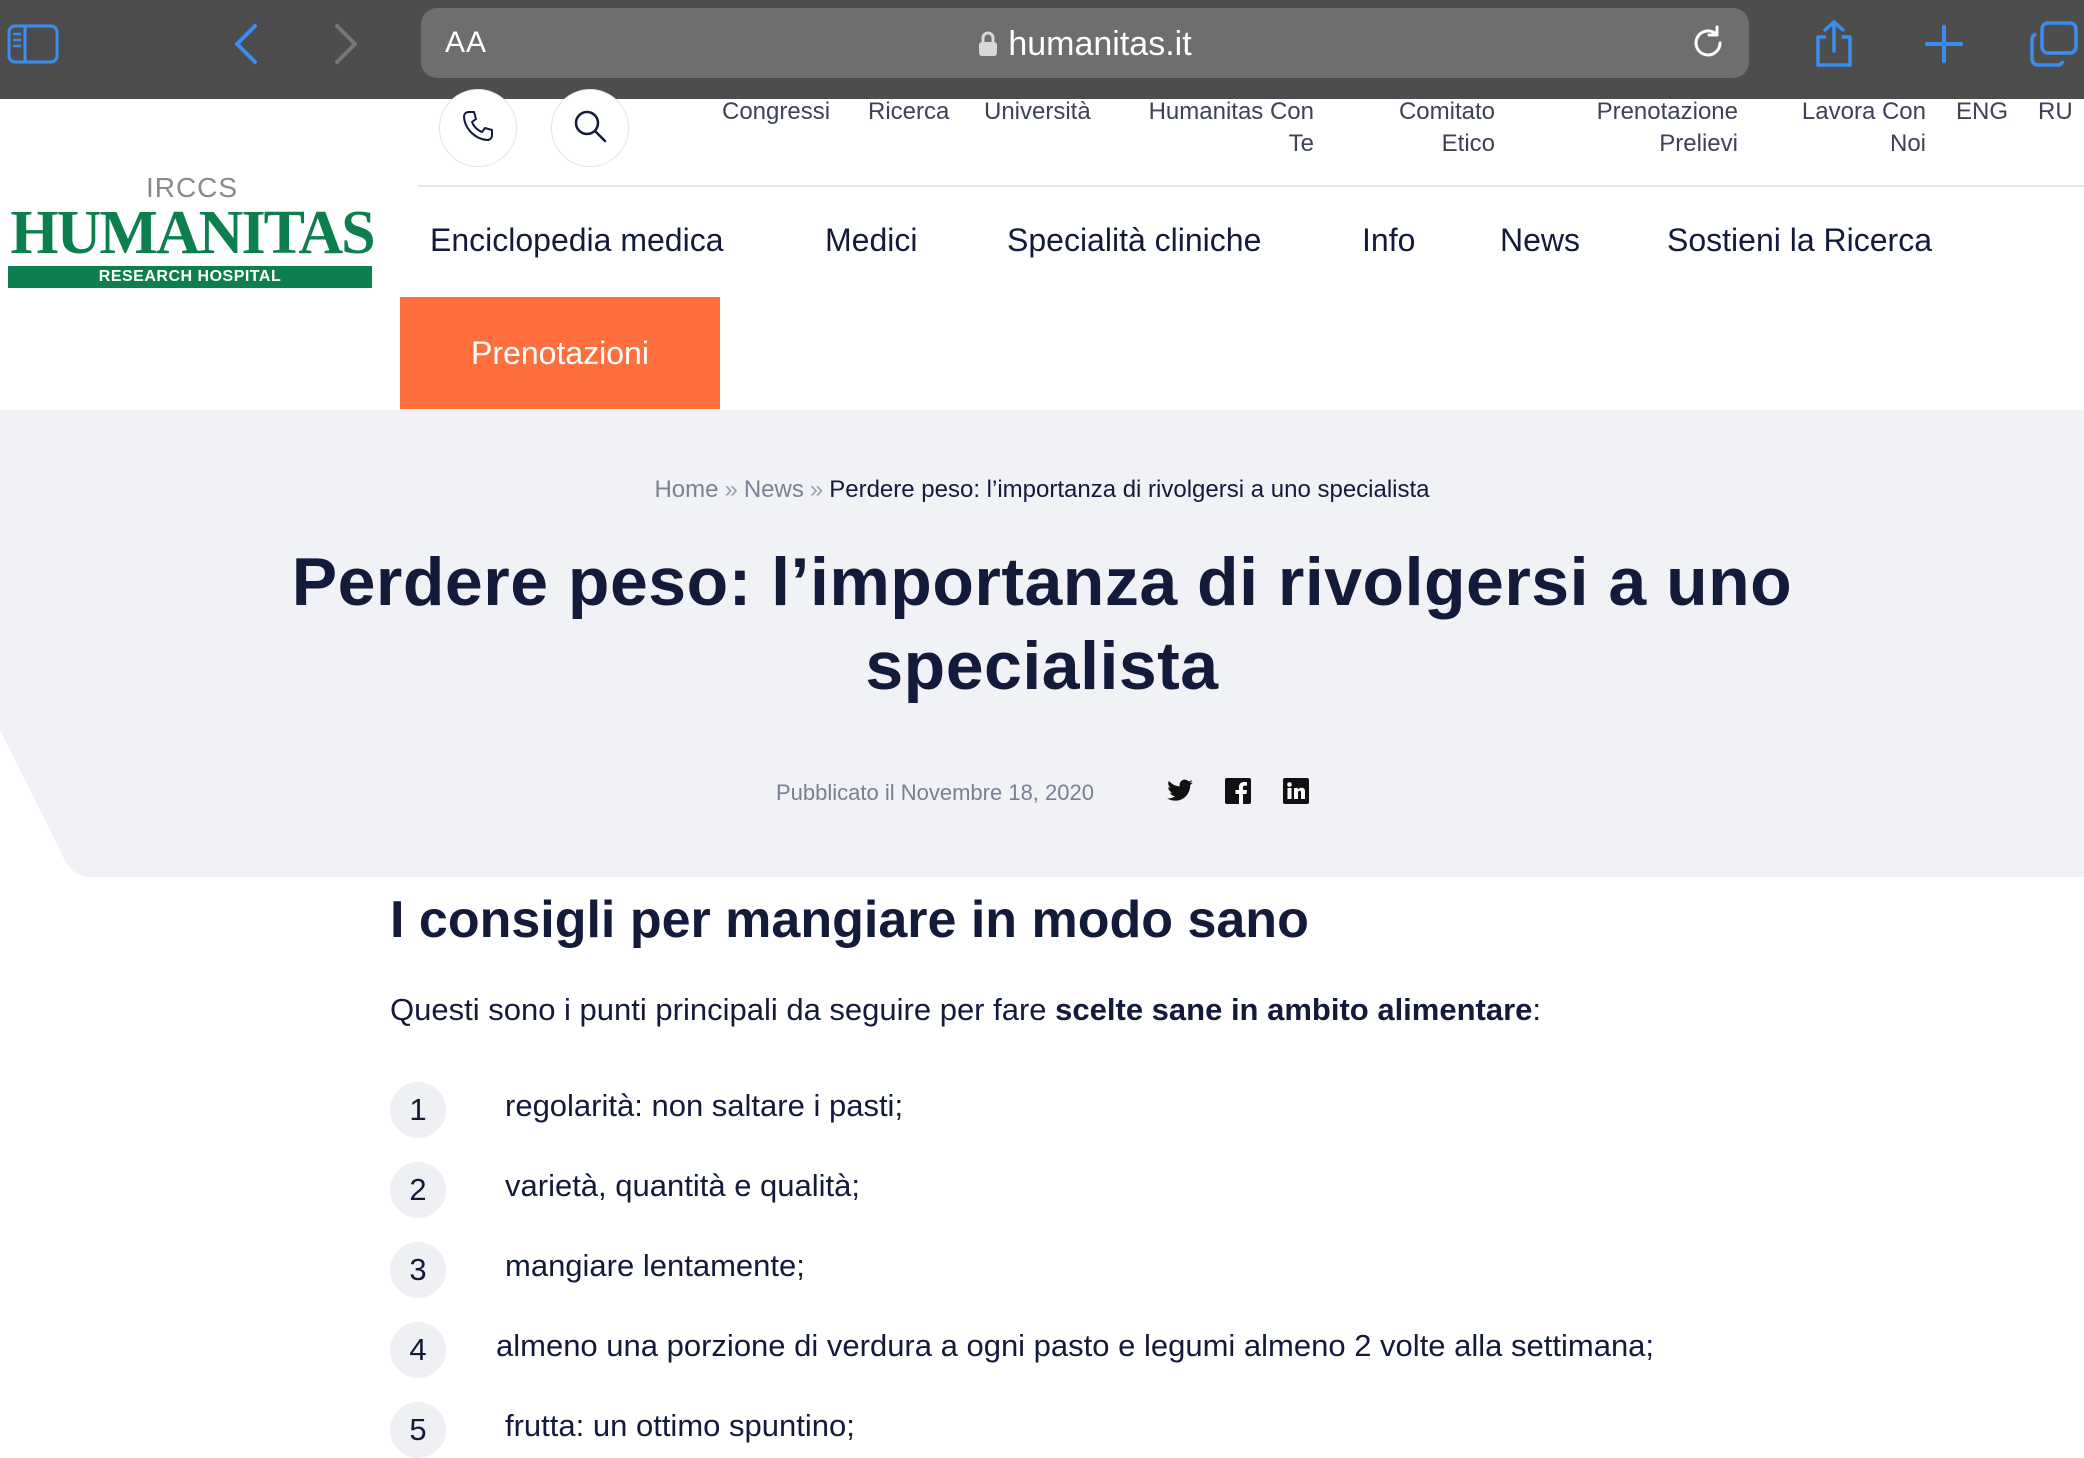  I want to click on list-item: mangiare lentamente;, so click(655, 1265).